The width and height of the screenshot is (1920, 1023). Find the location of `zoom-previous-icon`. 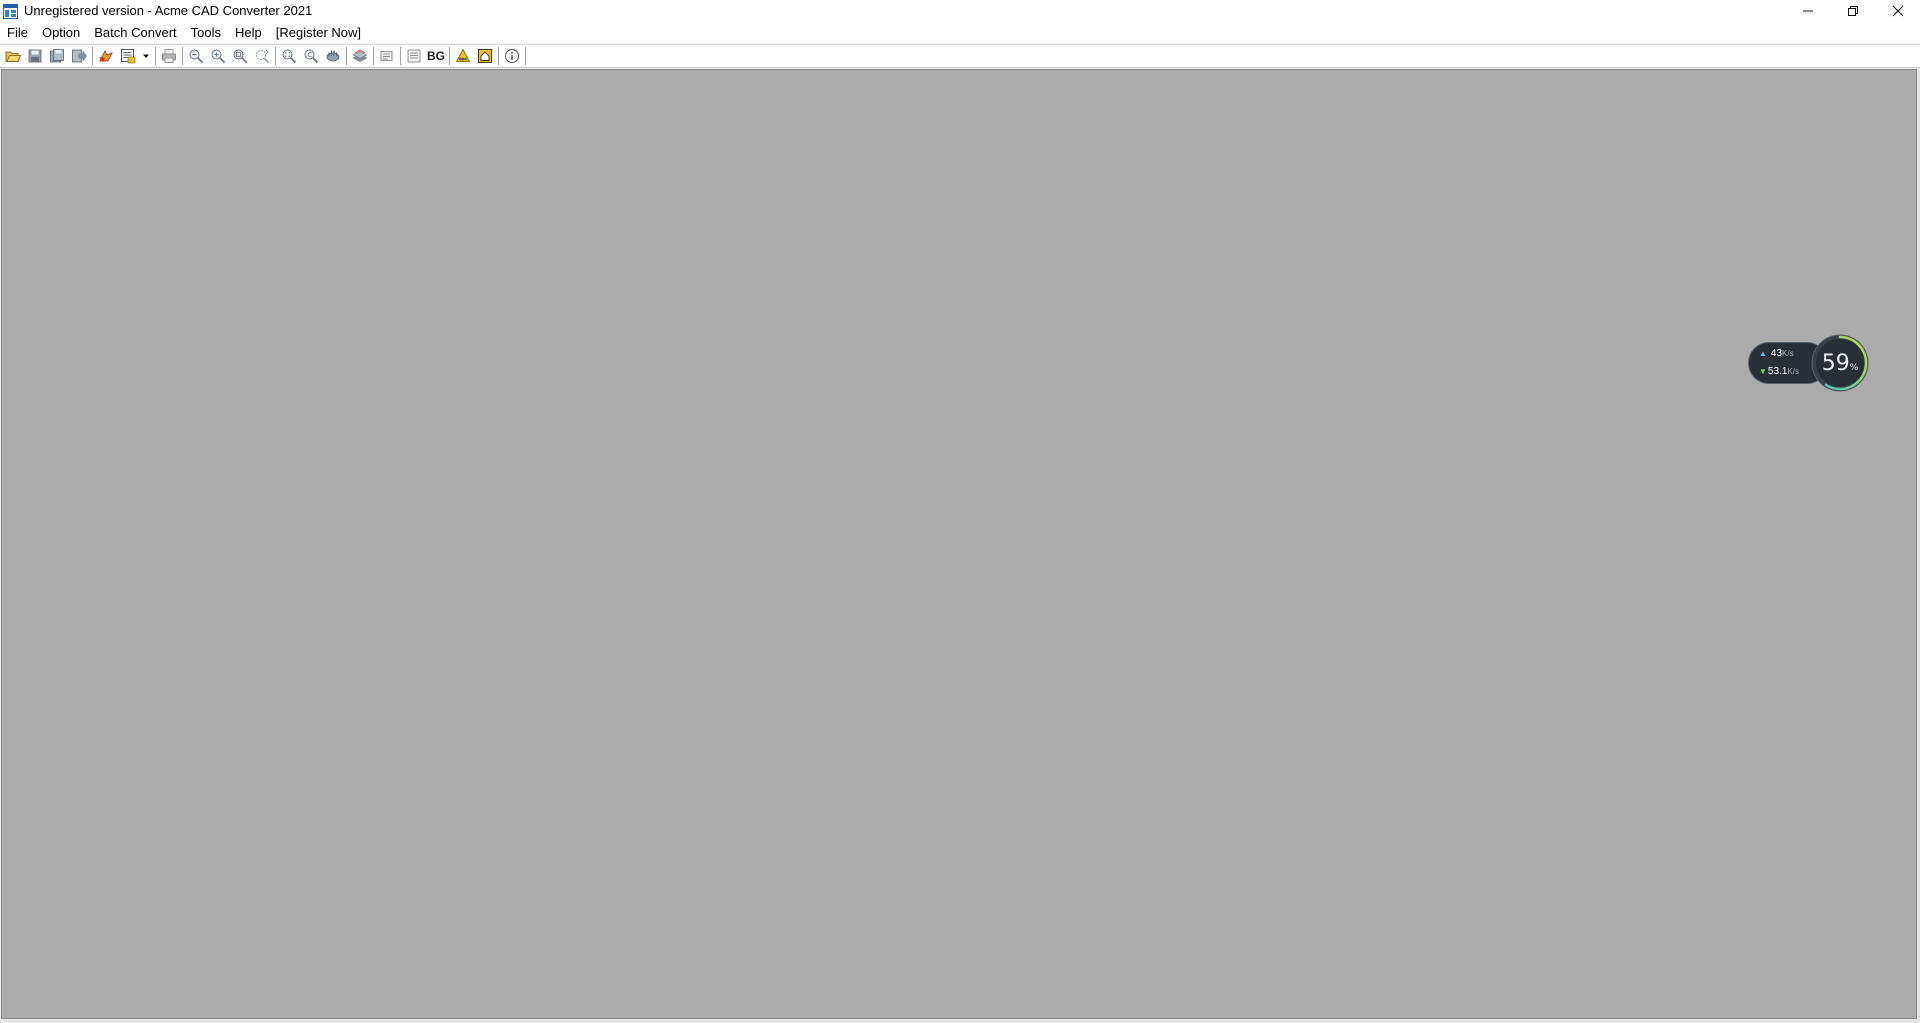

zoom-previous-icon is located at coordinates (311, 56).